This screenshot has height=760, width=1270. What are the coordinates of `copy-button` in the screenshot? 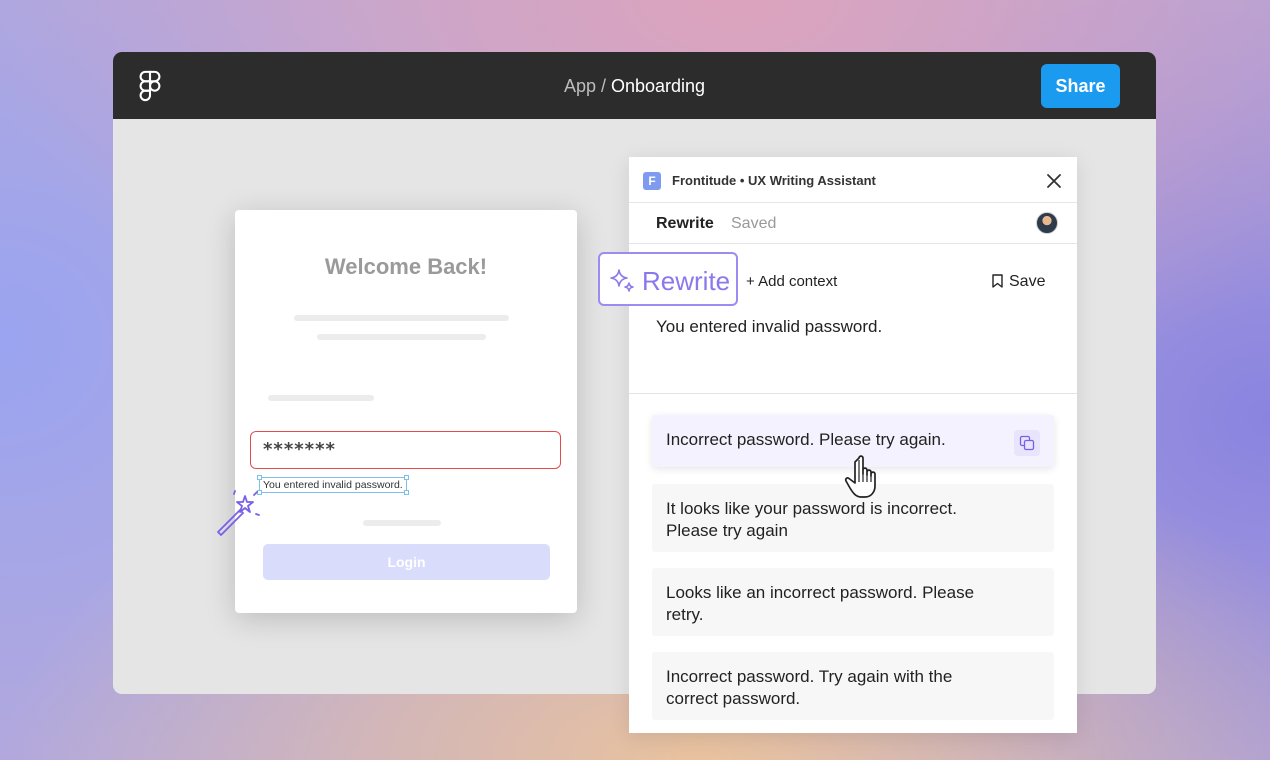 It's located at (1027, 443).